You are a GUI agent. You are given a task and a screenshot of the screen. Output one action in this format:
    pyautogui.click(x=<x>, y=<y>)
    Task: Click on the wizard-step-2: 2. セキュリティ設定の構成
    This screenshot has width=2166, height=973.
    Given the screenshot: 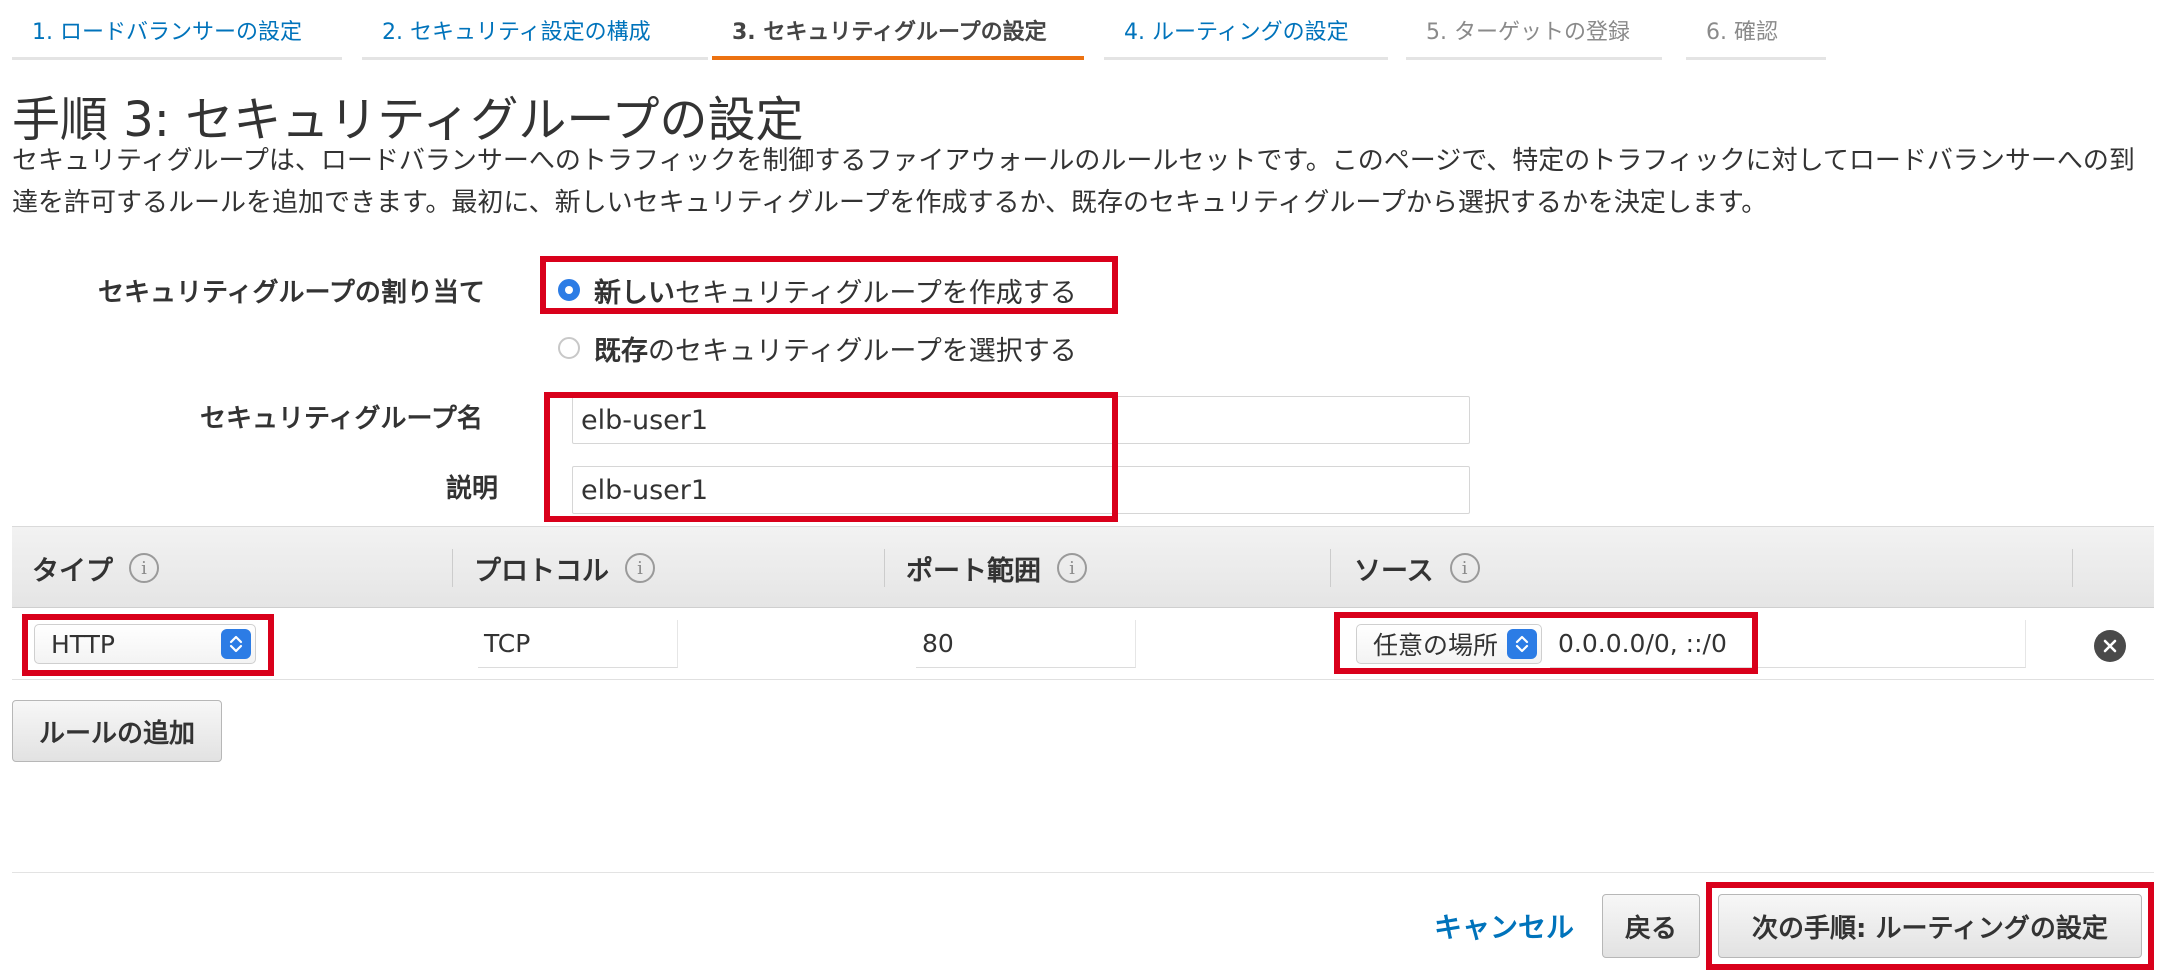 What is the action you would take?
    pyautogui.click(x=535, y=30)
    